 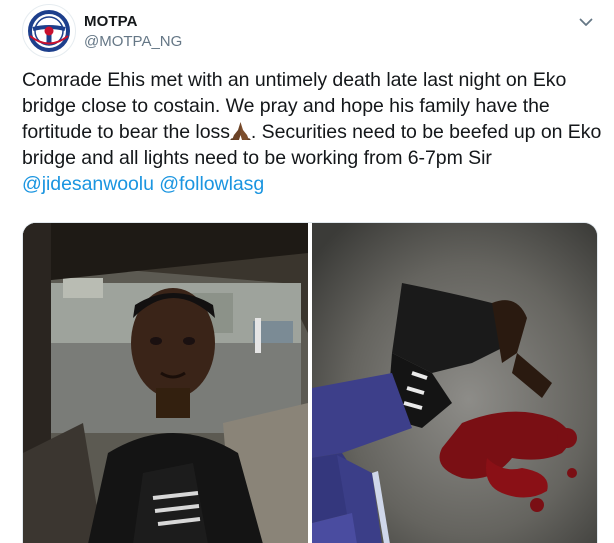 What do you see at coordinates (111, 21) in the screenshot?
I see `author-name: MOTPA` at bounding box center [111, 21].